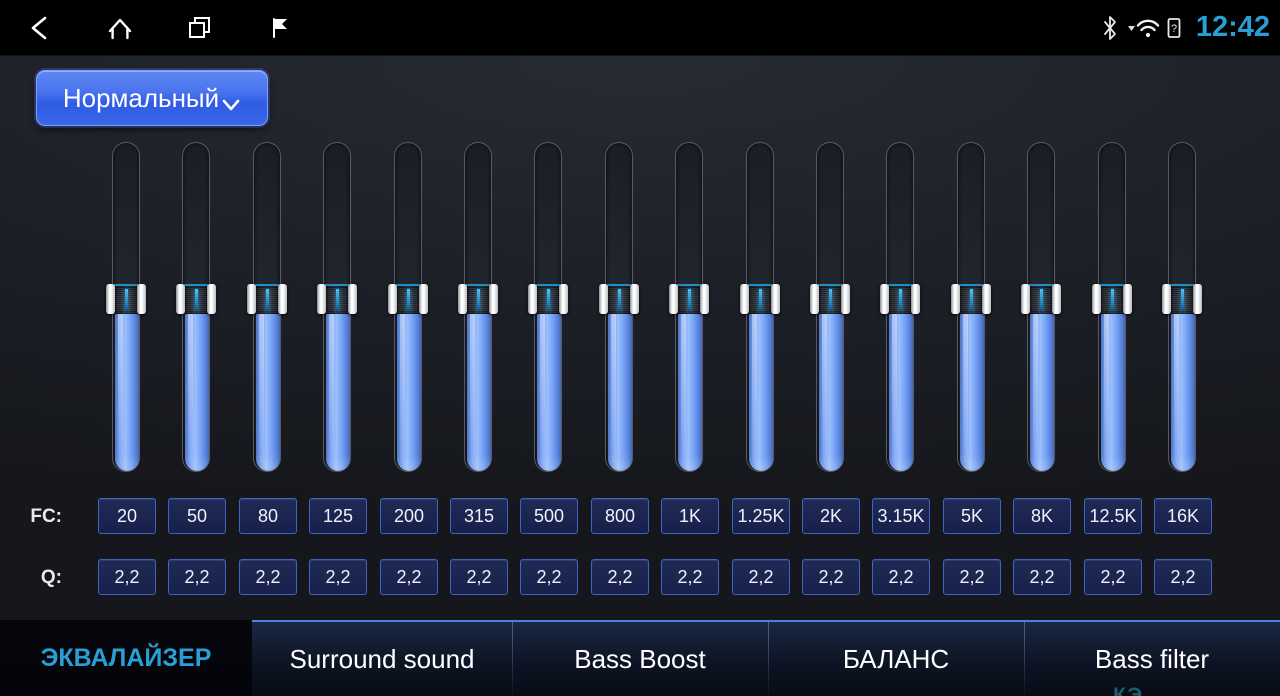 The height and width of the screenshot is (696, 1280). What do you see at coordinates (1042, 516) in the screenshot?
I see `fc-cell: 8K` at bounding box center [1042, 516].